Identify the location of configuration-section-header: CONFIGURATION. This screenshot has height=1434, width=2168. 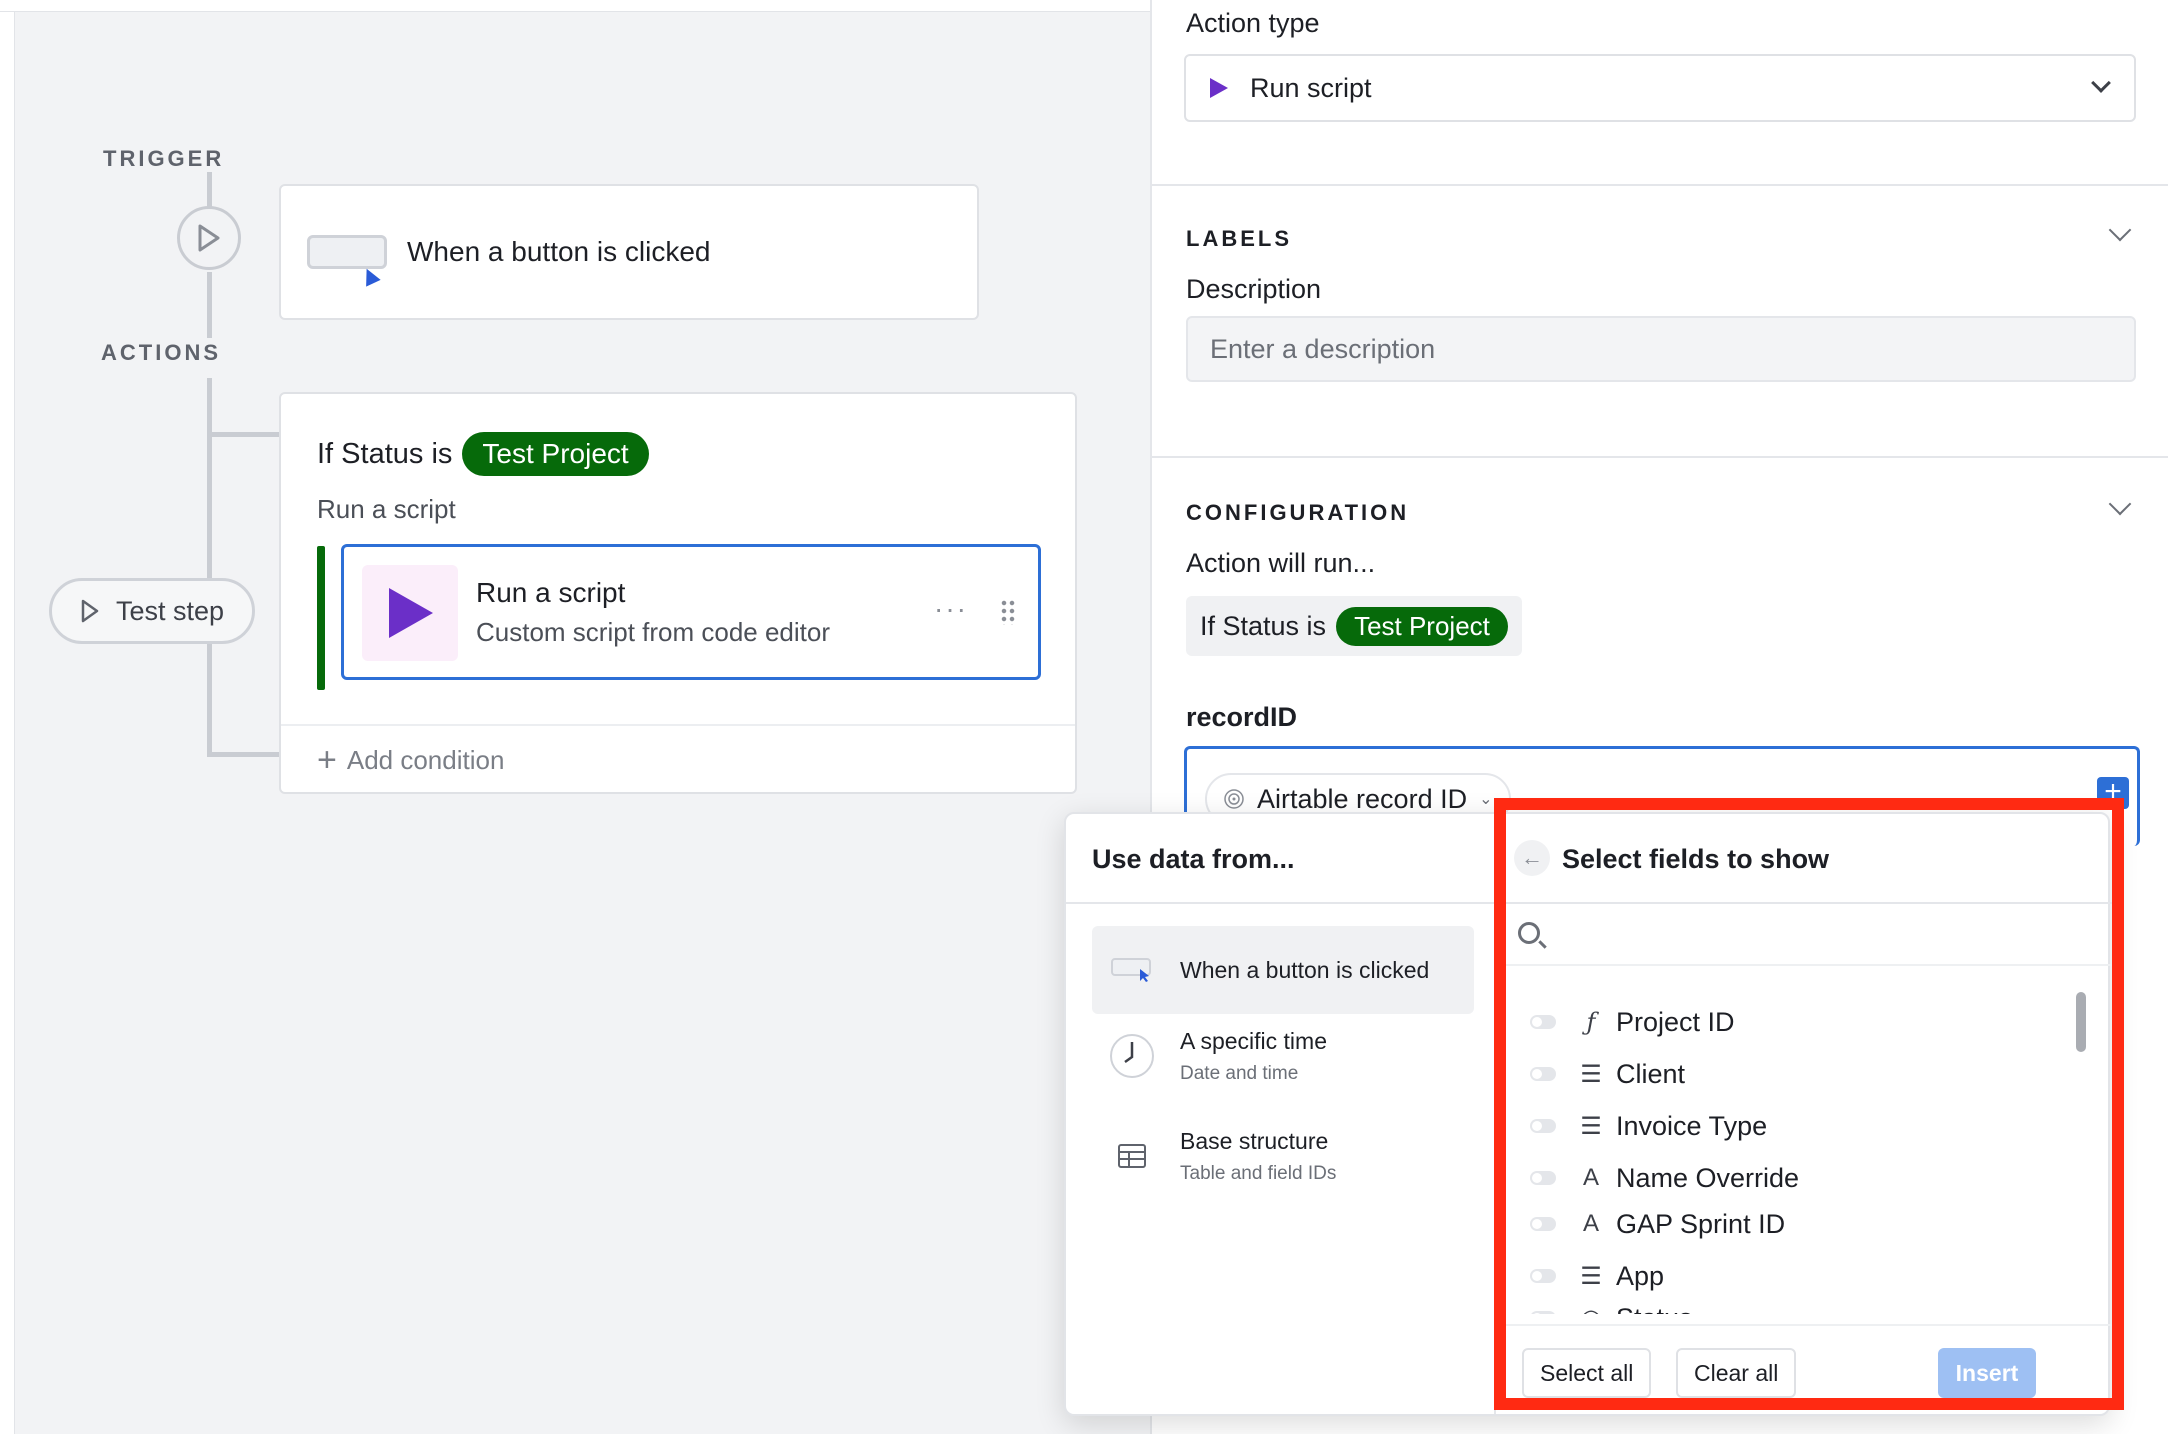
(1297, 513).